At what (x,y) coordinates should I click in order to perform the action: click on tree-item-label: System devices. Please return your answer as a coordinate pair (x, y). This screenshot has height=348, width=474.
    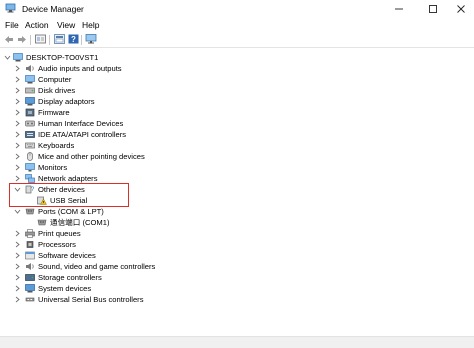
    Looking at the image, I should click on (65, 288).